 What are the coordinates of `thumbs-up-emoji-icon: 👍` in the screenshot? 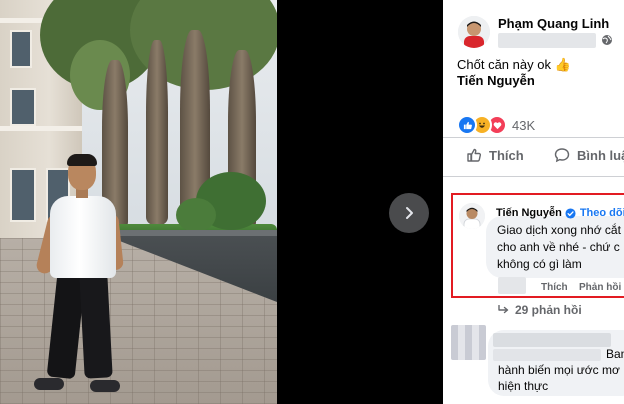 It's located at (562, 64).